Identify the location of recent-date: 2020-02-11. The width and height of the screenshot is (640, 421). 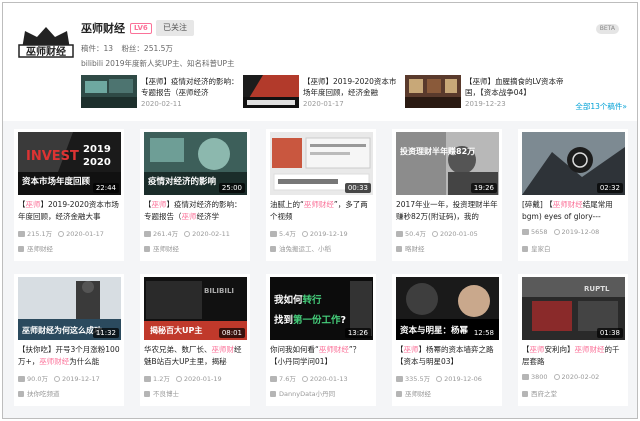
(161, 104).